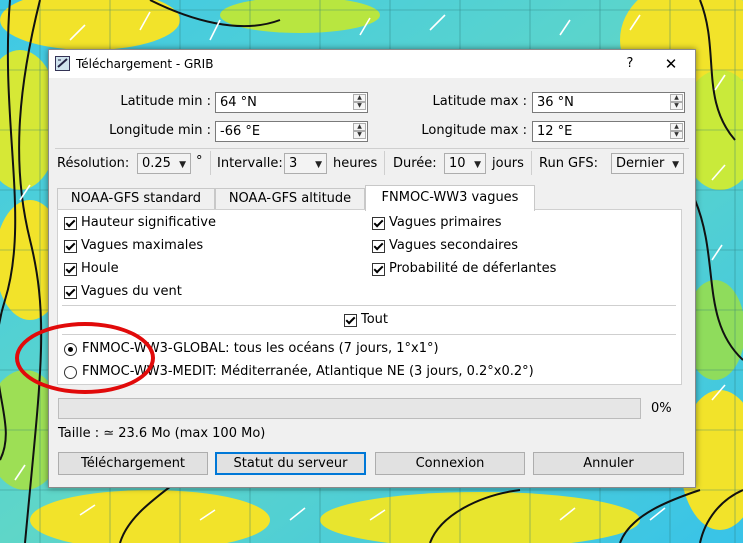 Image resolution: width=743 pixels, height=543 pixels. I want to click on checkbox-label: Tout, so click(375, 319).